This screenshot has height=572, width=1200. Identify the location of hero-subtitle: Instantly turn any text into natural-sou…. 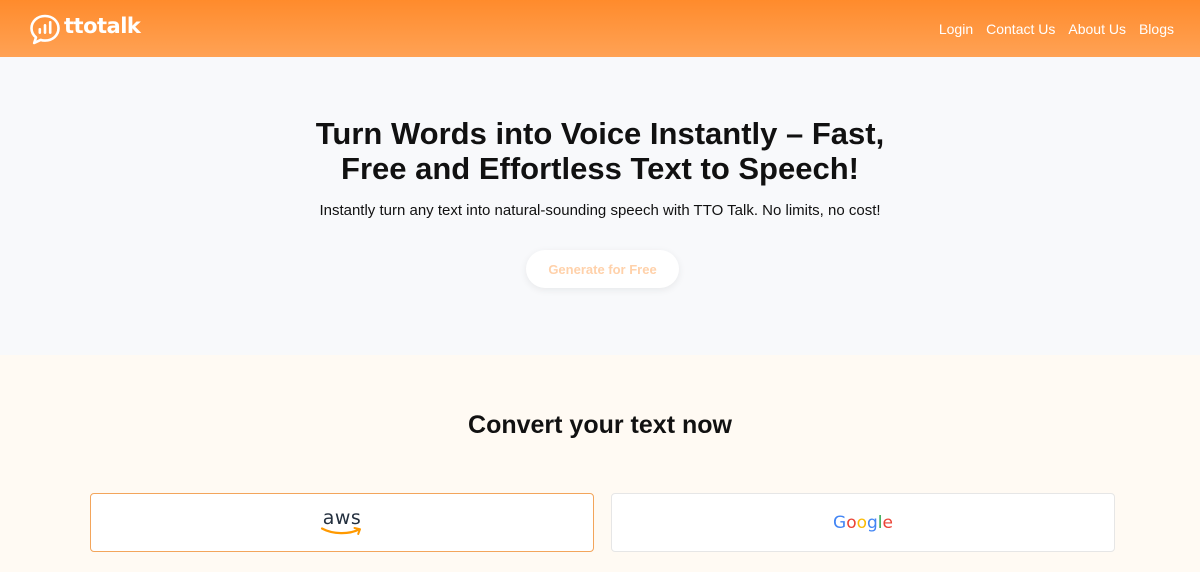
(600, 210).